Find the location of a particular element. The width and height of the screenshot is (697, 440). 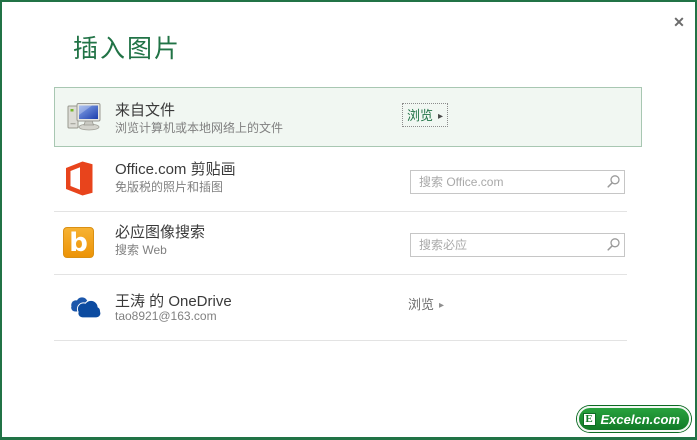

close-button: ✕ is located at coordinates (679, 22).